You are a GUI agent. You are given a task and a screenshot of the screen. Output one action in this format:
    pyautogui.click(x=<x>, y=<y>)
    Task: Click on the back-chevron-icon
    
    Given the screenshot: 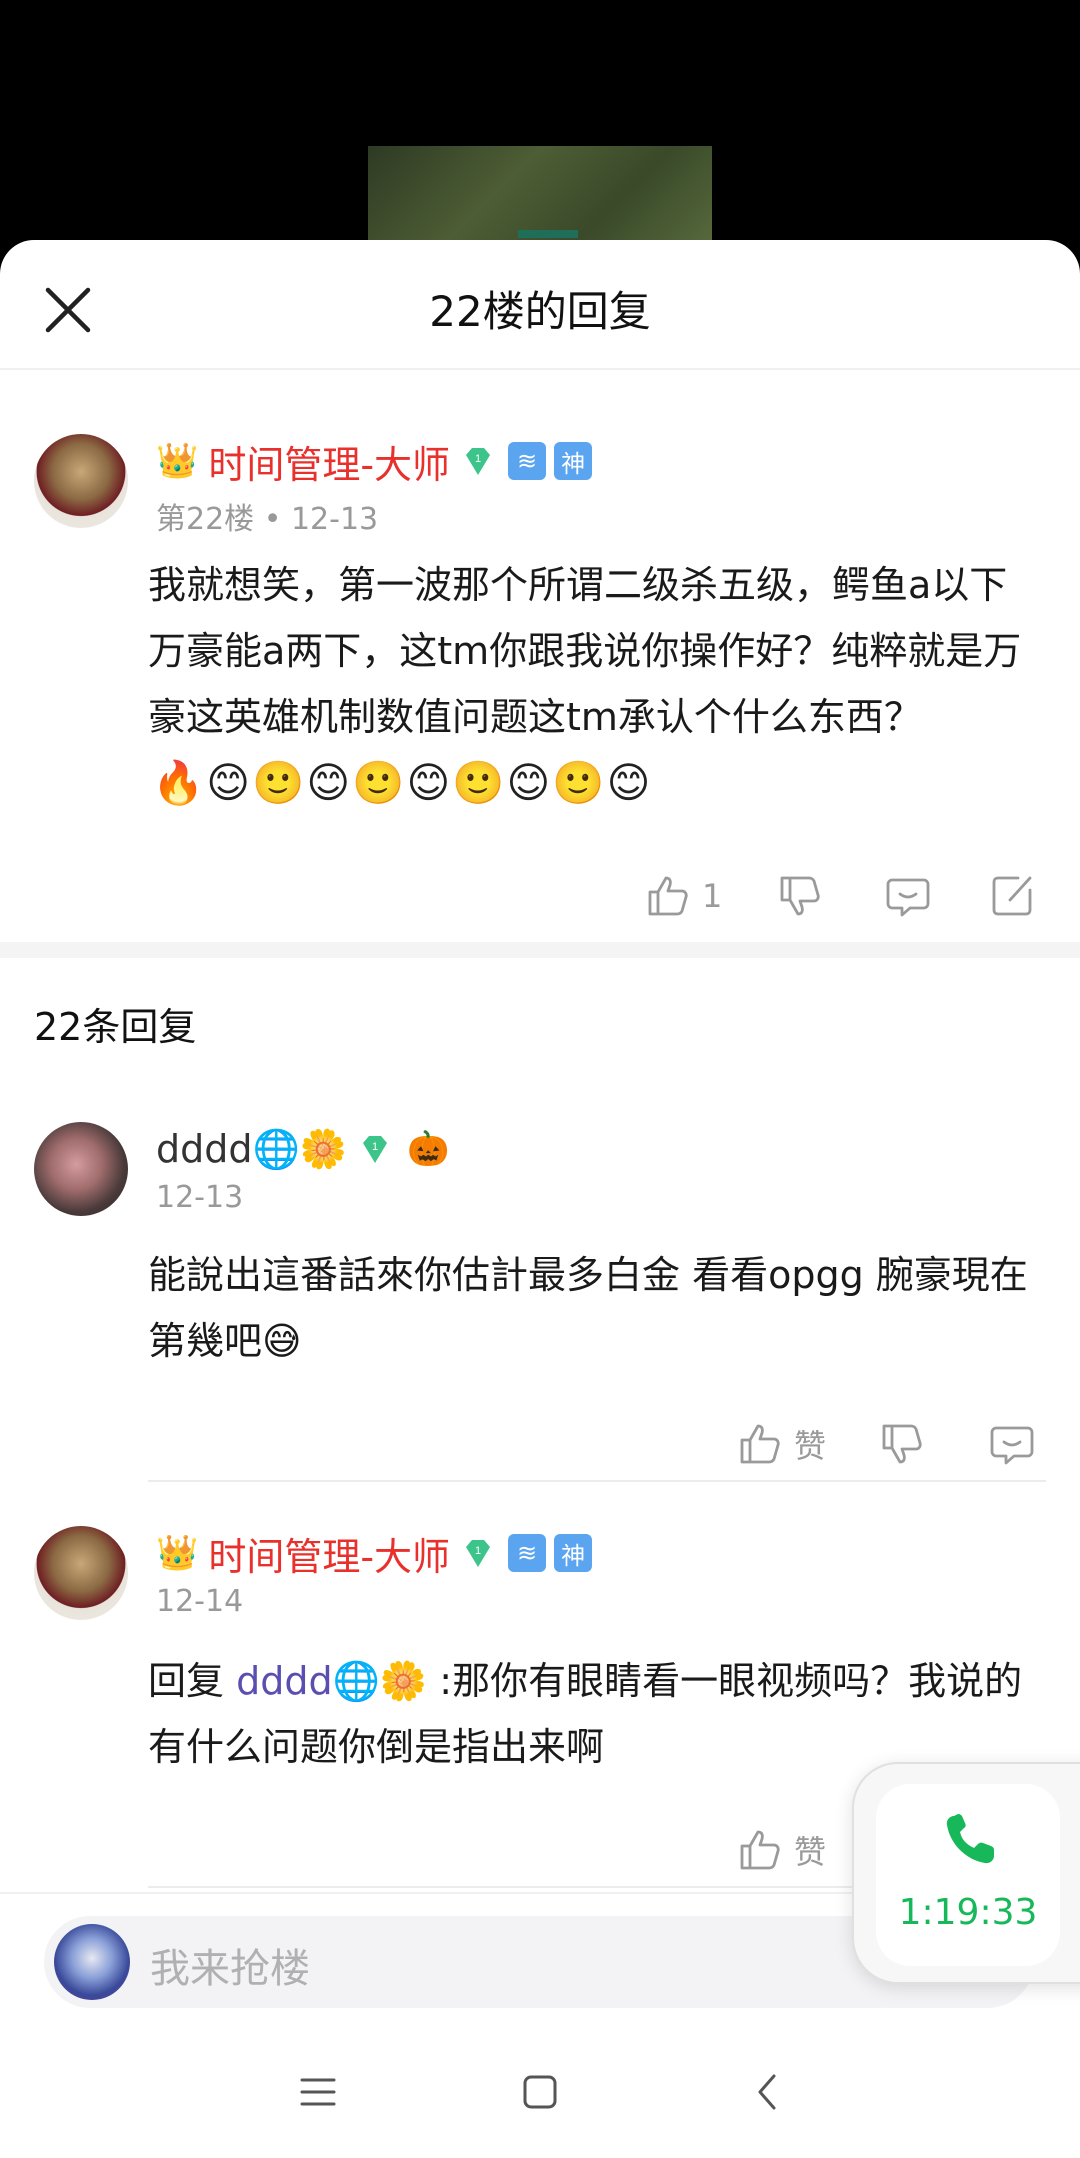 What is the action you would take?
    pyautogui.click(x=767, y=2092)
    